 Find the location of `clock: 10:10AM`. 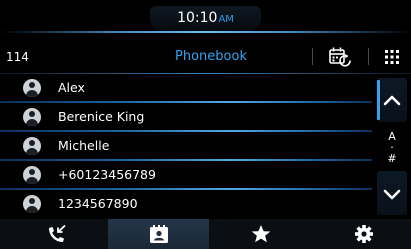

clock: 10:10AM is located at coordinates (205, 19).